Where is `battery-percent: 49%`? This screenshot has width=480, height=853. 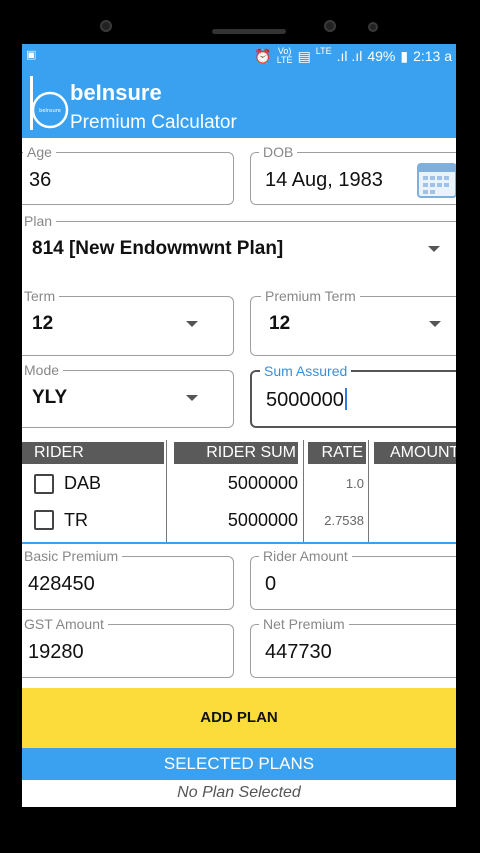 battery-percent: 49% is located at coordinates (381, 56).